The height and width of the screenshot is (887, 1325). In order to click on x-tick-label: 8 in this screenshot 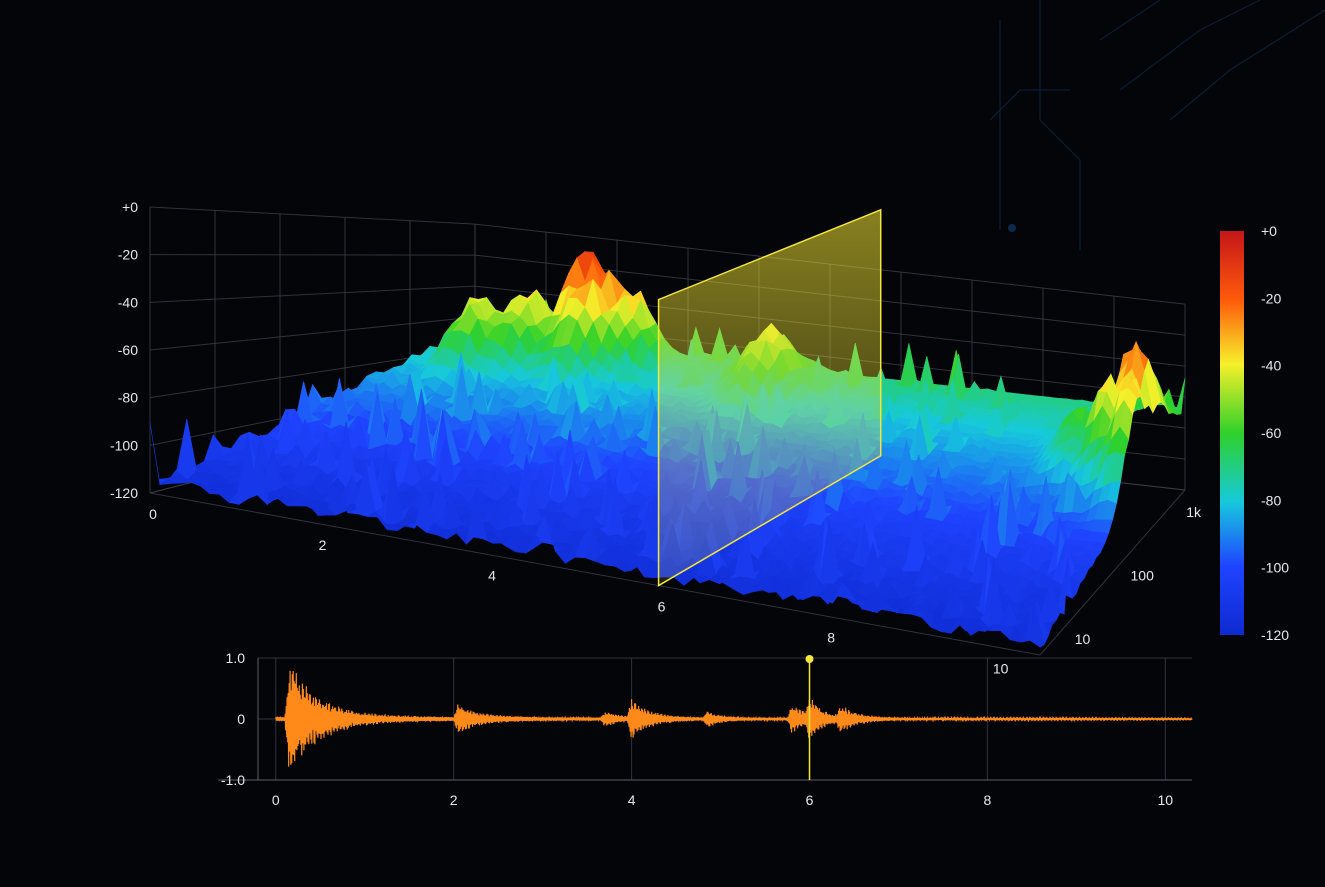, I will do `click(831, 637)`.